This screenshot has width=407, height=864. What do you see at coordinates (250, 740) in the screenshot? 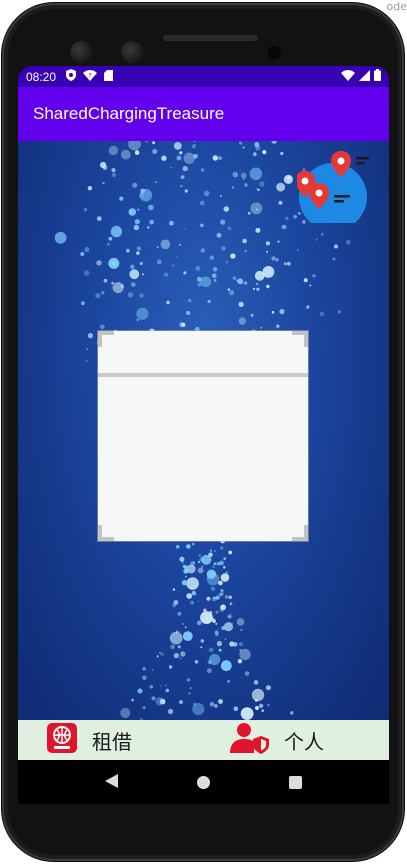
I see `user-shield-icon` at bounding box center [250, 740].